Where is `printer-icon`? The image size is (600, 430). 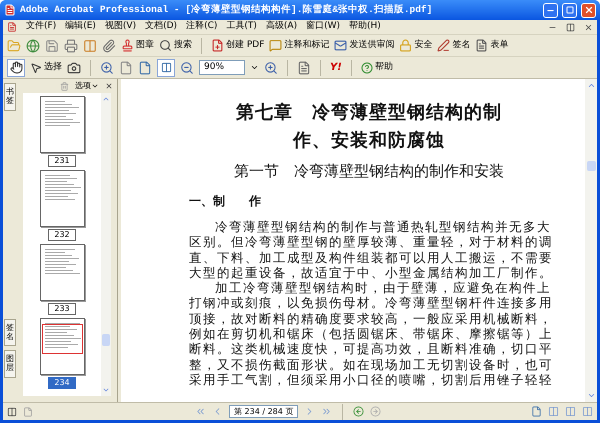 printer-icon is located at coordinates (71, 45).